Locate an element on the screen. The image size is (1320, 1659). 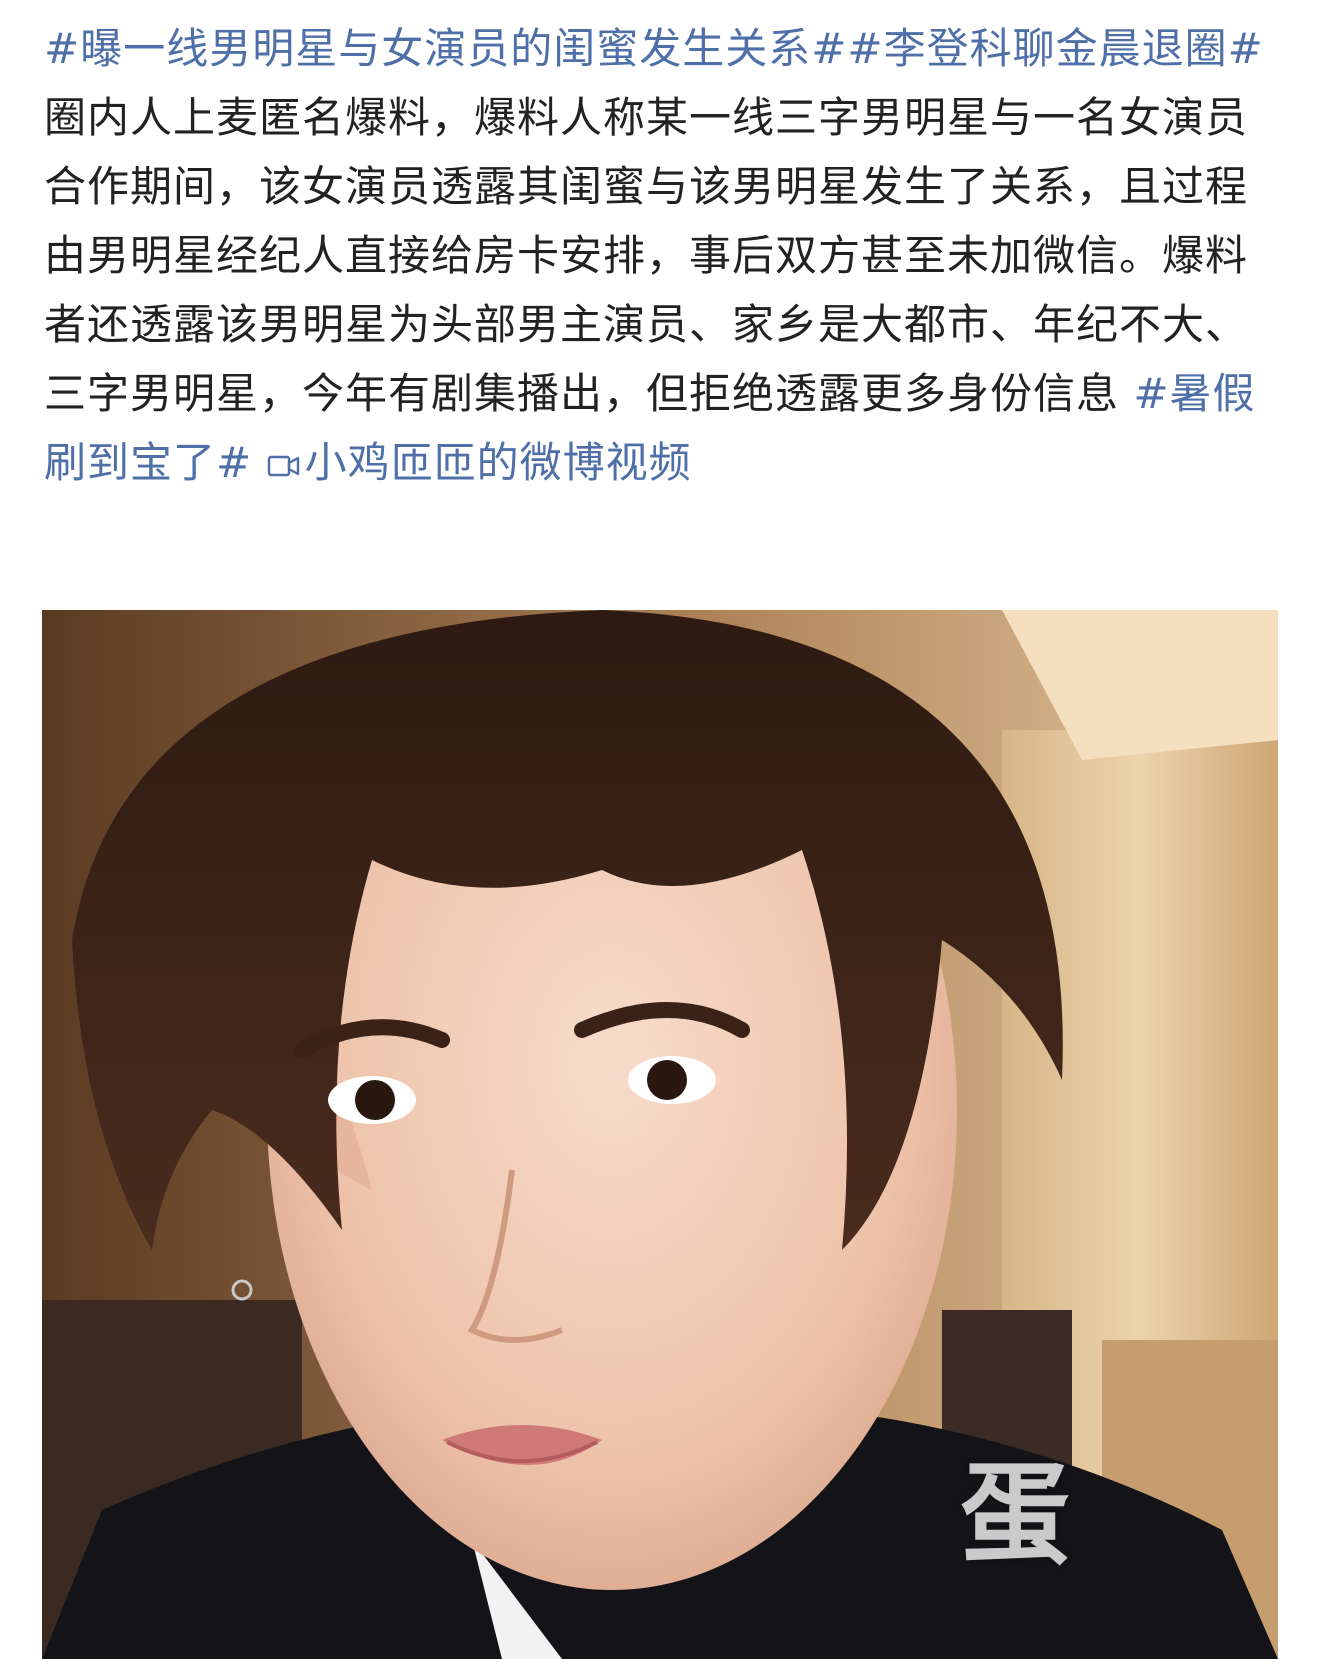
weibo-video-link: 小鸡匝匝的微博视频 is located at coordinates (479, 462).